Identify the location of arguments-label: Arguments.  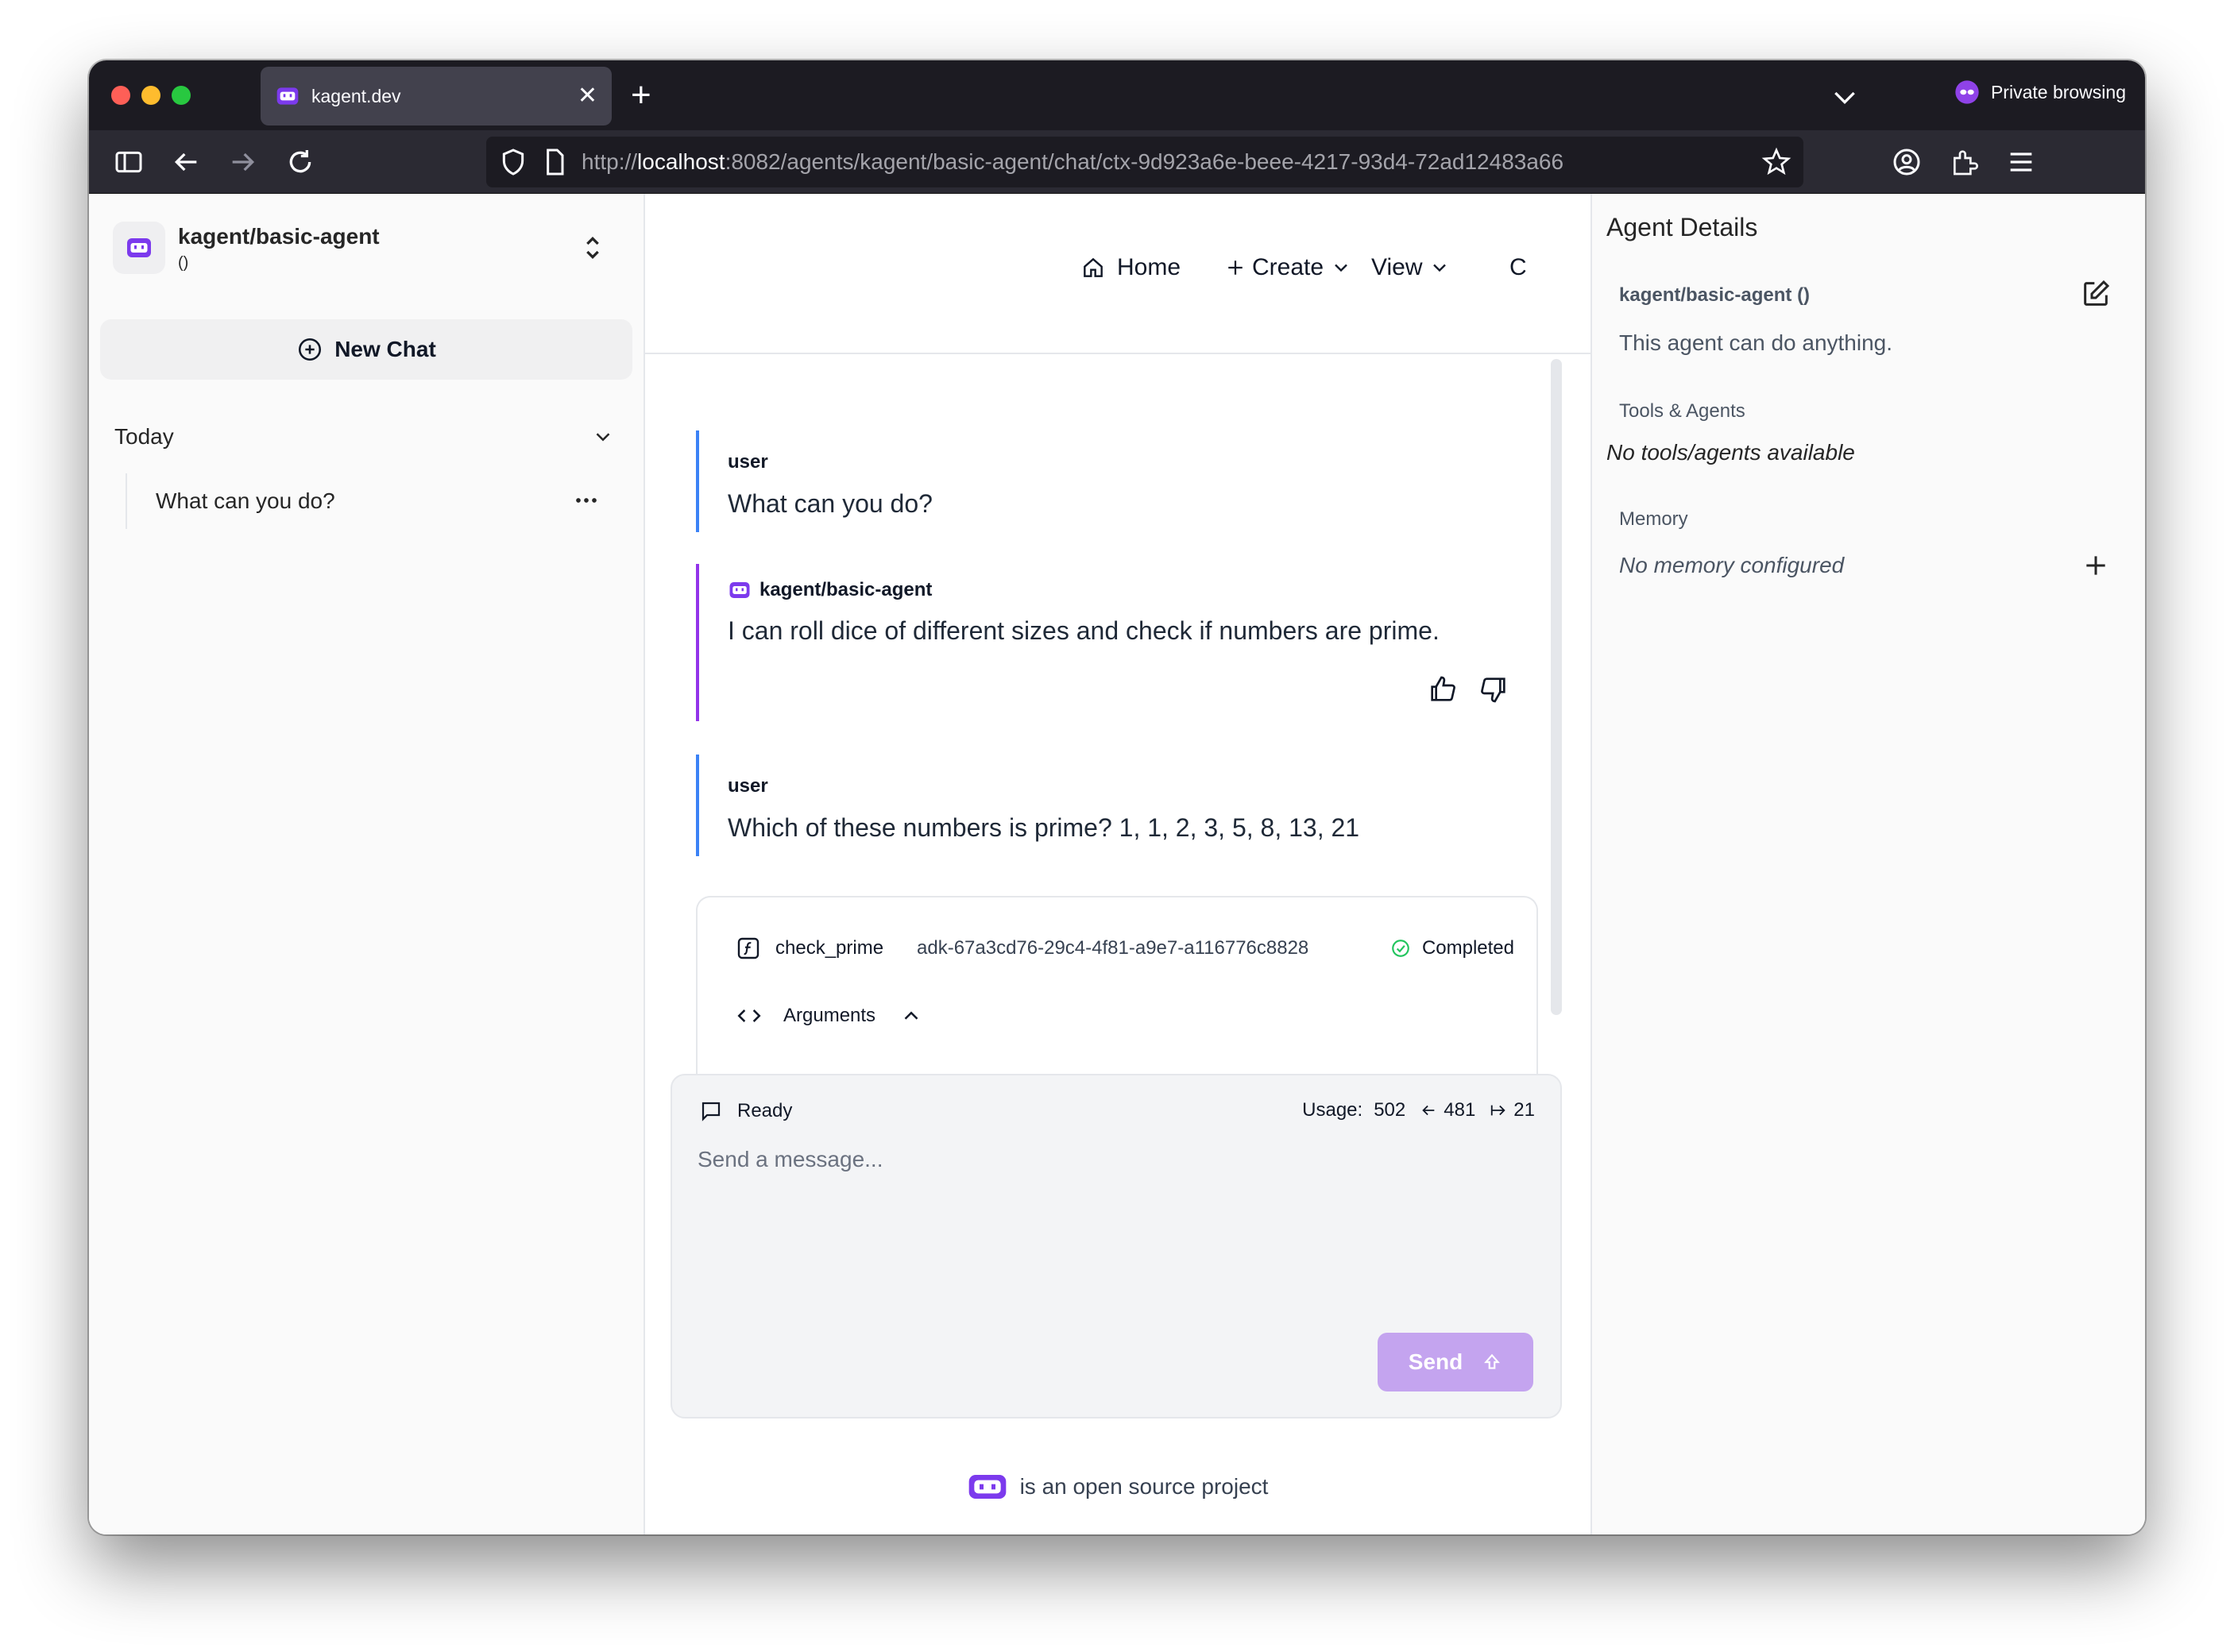
(829, 1015).